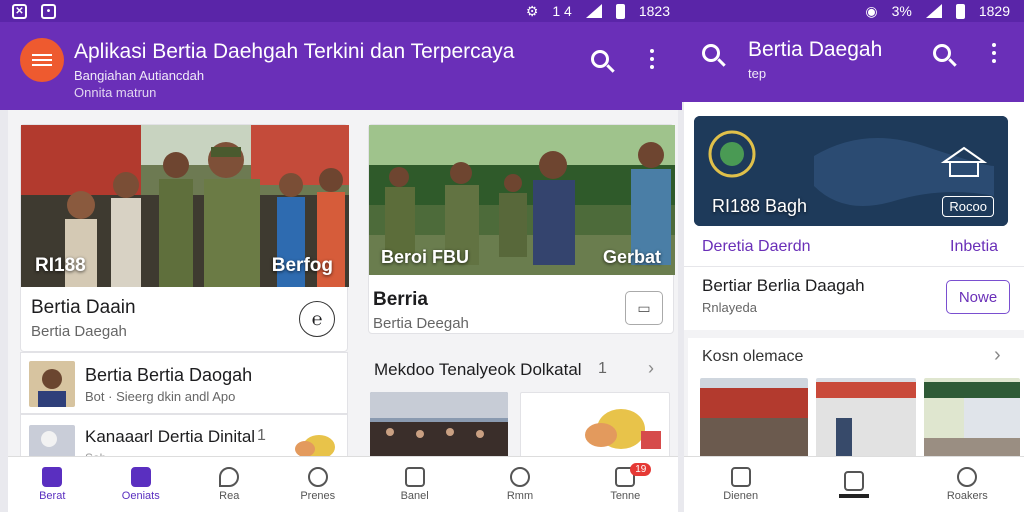 This screenshot has height=512, width=1024. Describe the element at coordinates (967, 496) in the screenshot. I see `nav-label: Roakers` at that location.